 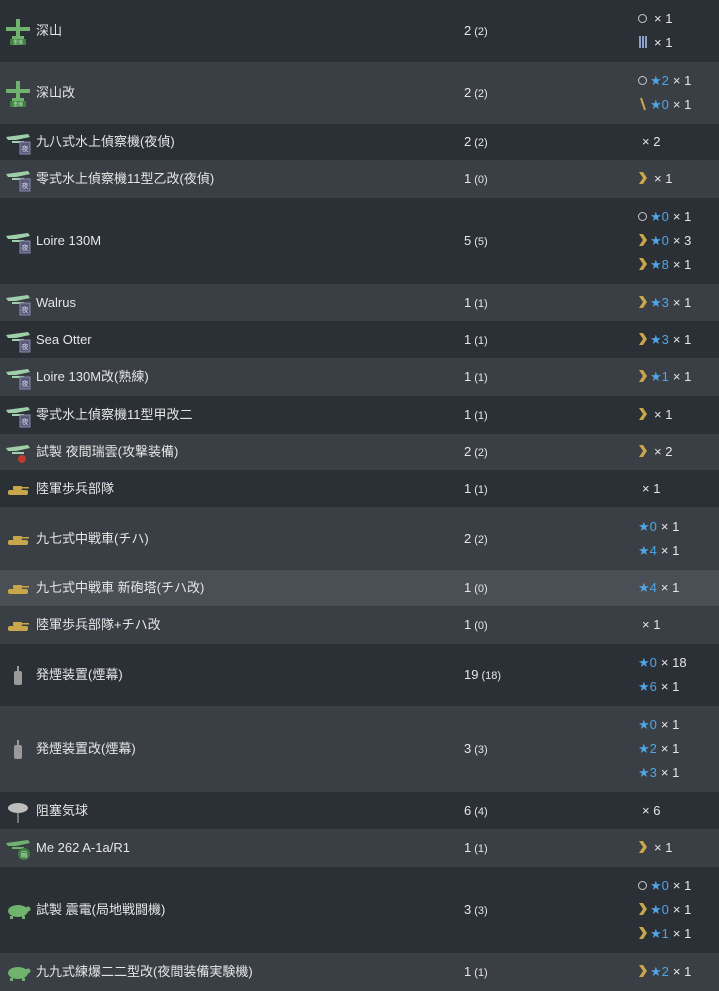 What do you see at coordinates (359, 415) in the screenshot?
I see `equipment-row: 夜零式水上偵察機11型甲改二 1 (1) × 1` at bounding box center [359, 415].